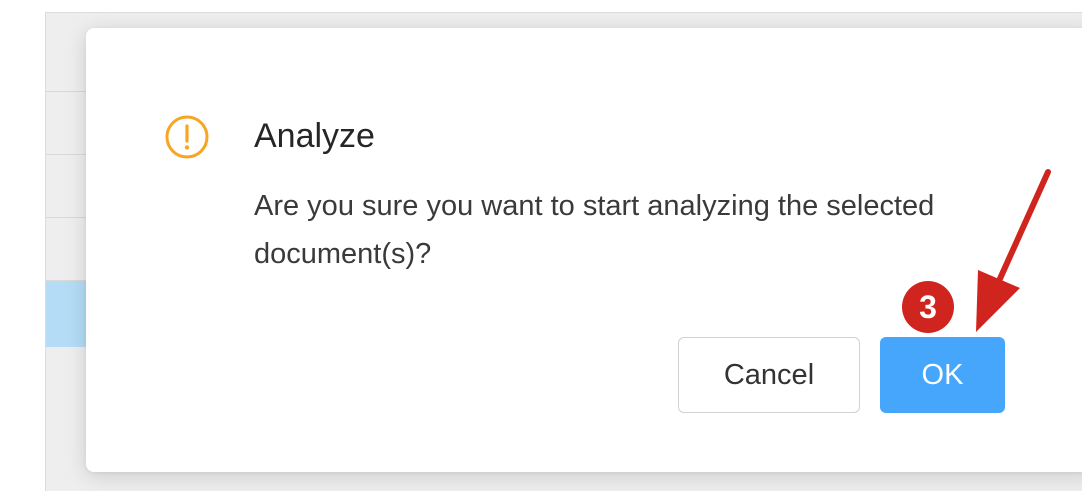 The image size is (1082, 491). What do you see at coordinates (66, 314) in the screenshot?
I see `table-row-selected` at bounding box center [66, 314].